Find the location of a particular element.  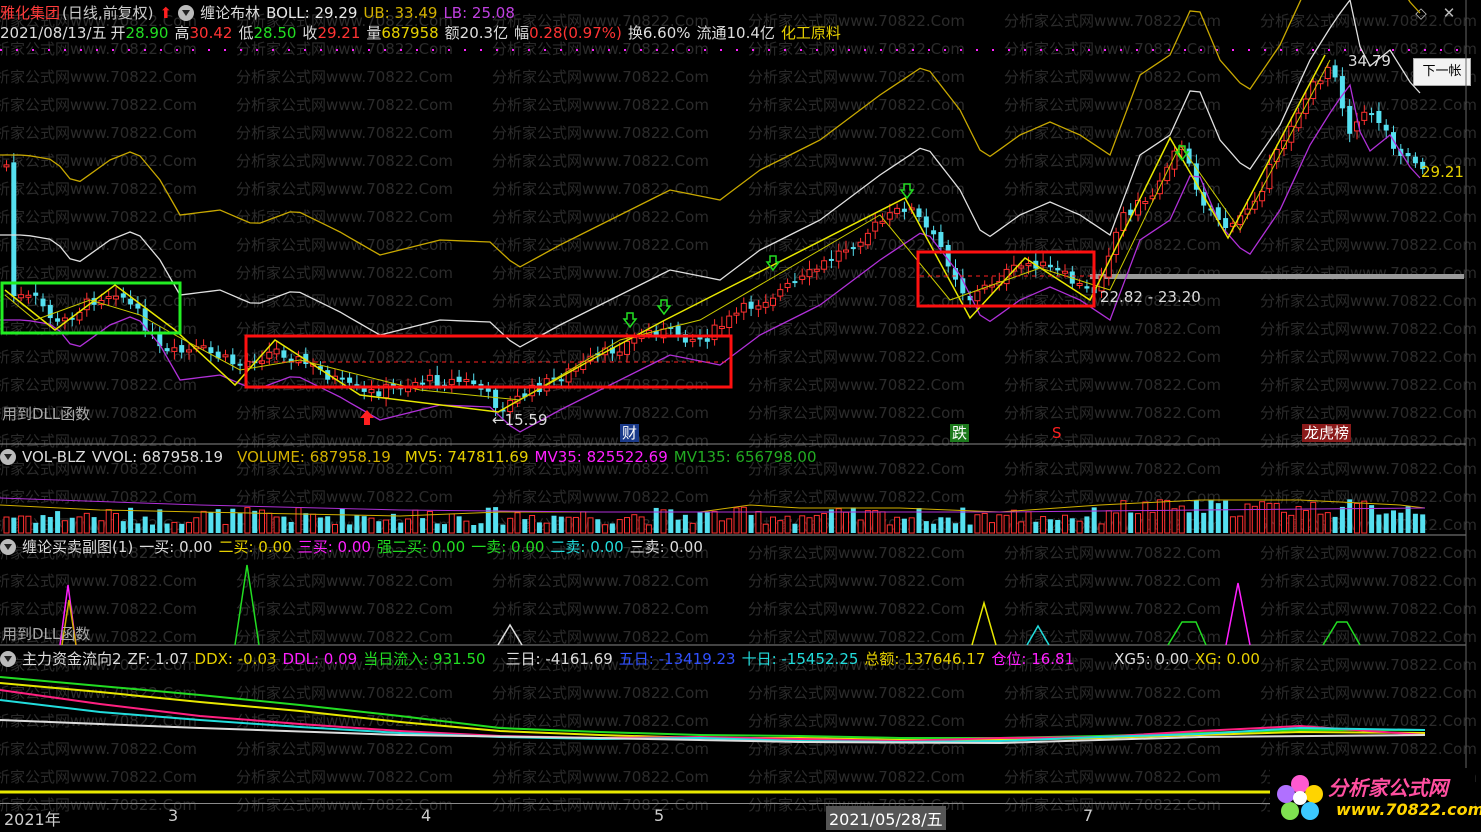

sell1-value: 一卖: 0.00 is located at coordinates (508, 547).